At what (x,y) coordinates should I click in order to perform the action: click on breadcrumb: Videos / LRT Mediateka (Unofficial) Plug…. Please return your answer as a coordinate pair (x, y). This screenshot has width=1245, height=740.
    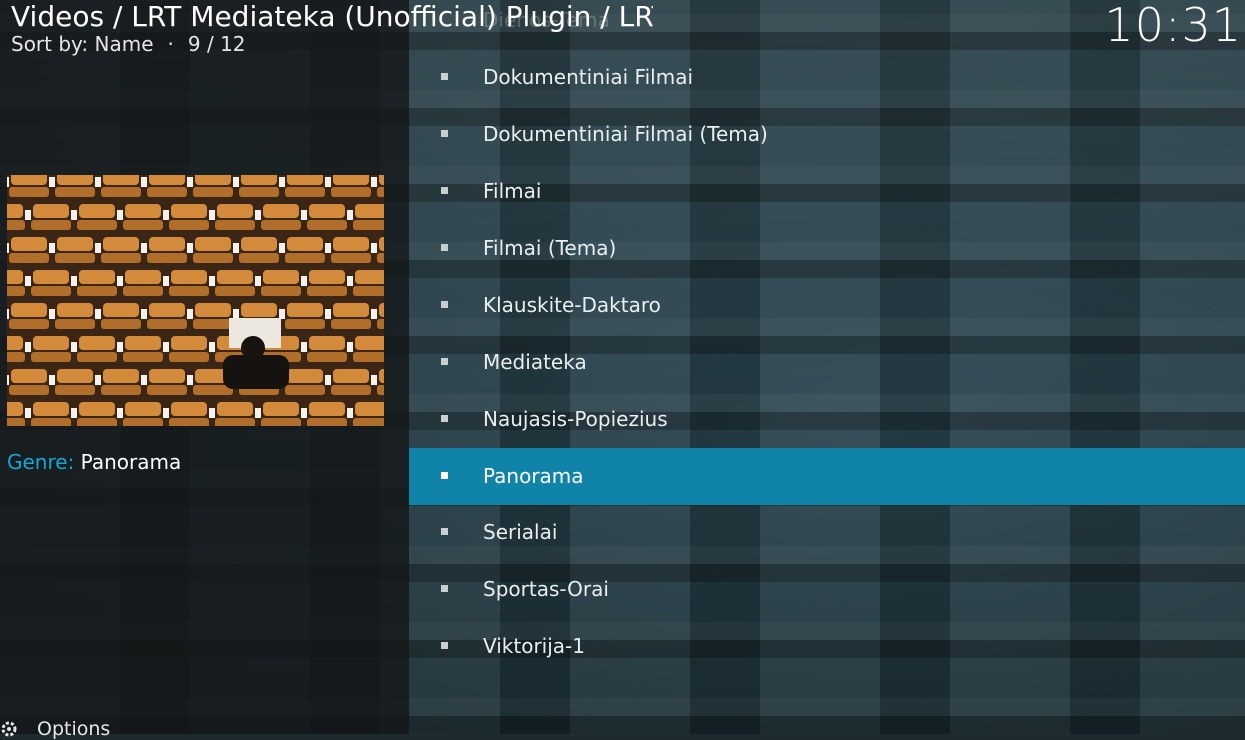
    Looking at the image, I should click on (332, 16).